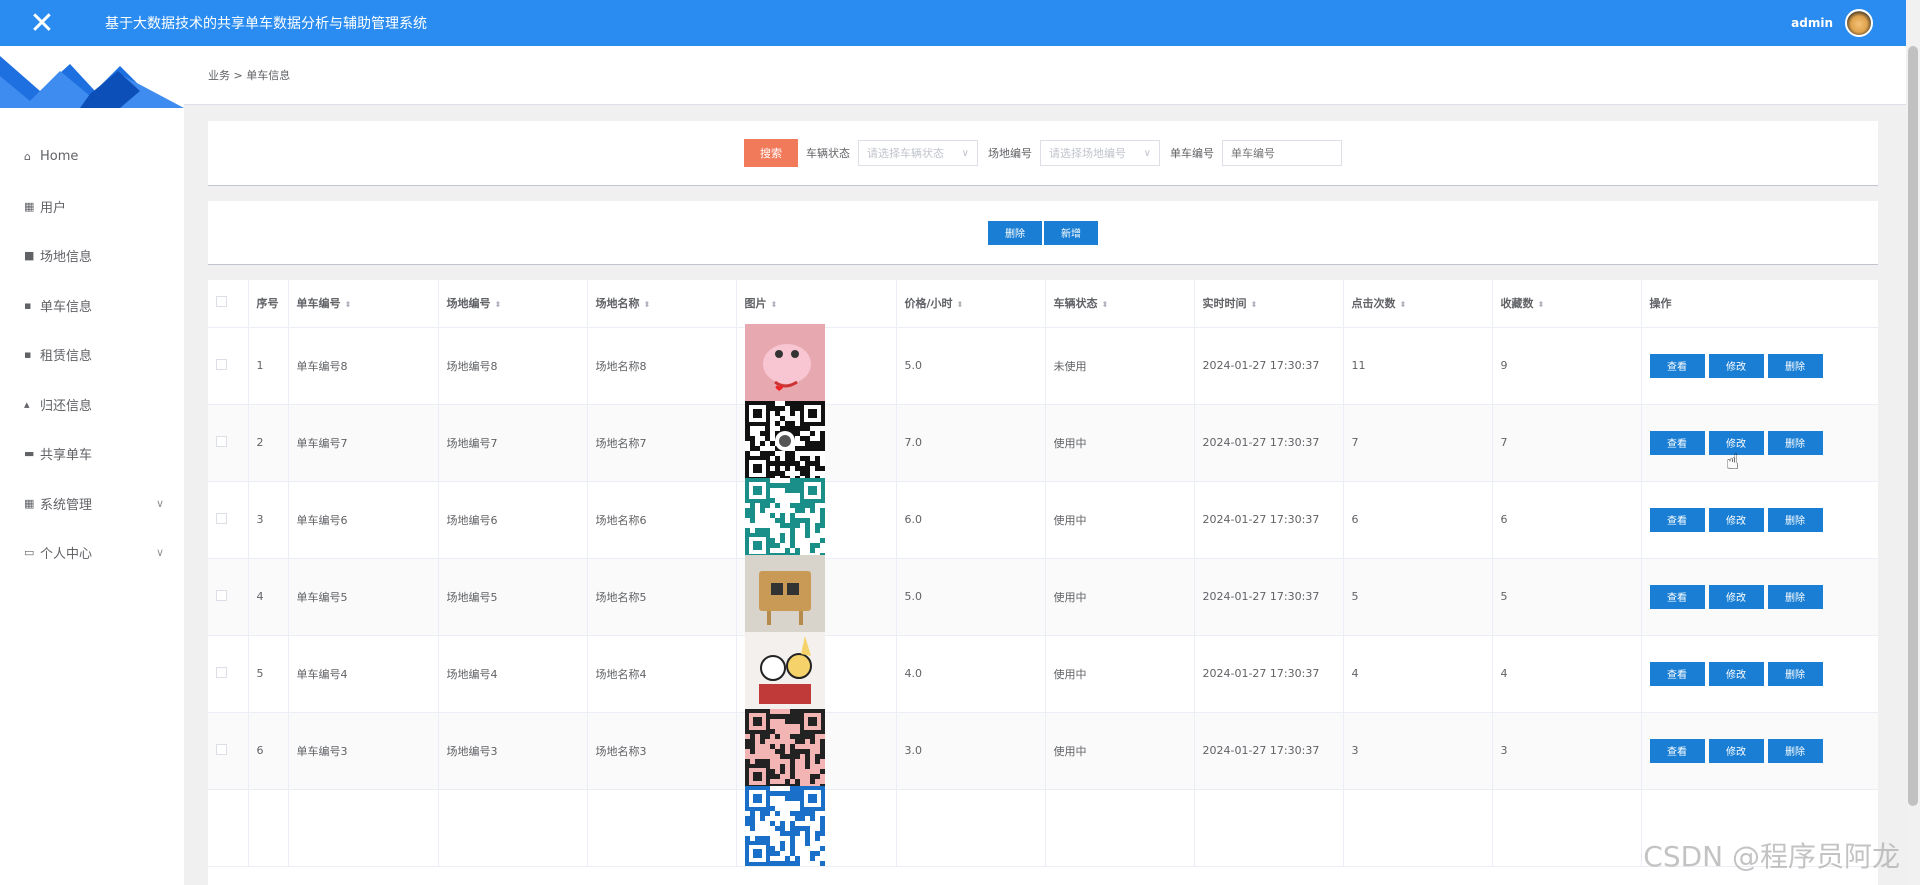 The width and height of the screenshot is (1920, 885). Describe the element at coordinates (92, 454) in the screenshot. I see `sidebar-item-6: ▬ 共享单车` at that location.